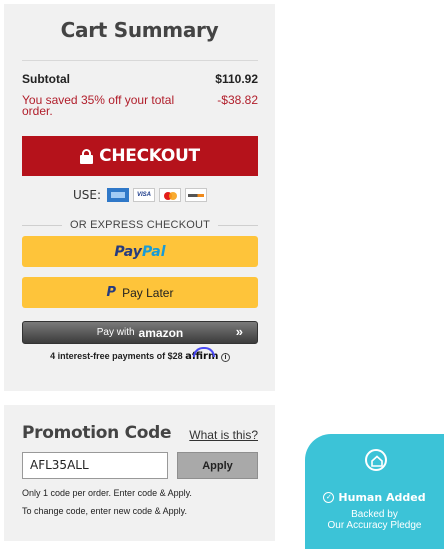 This screenshot has height=549, width=444. What do you see at coordinates (140, 79) in the screenshot?
I see `subtotal-row: Subtotal $110.92` at bounding box center [140, 79].